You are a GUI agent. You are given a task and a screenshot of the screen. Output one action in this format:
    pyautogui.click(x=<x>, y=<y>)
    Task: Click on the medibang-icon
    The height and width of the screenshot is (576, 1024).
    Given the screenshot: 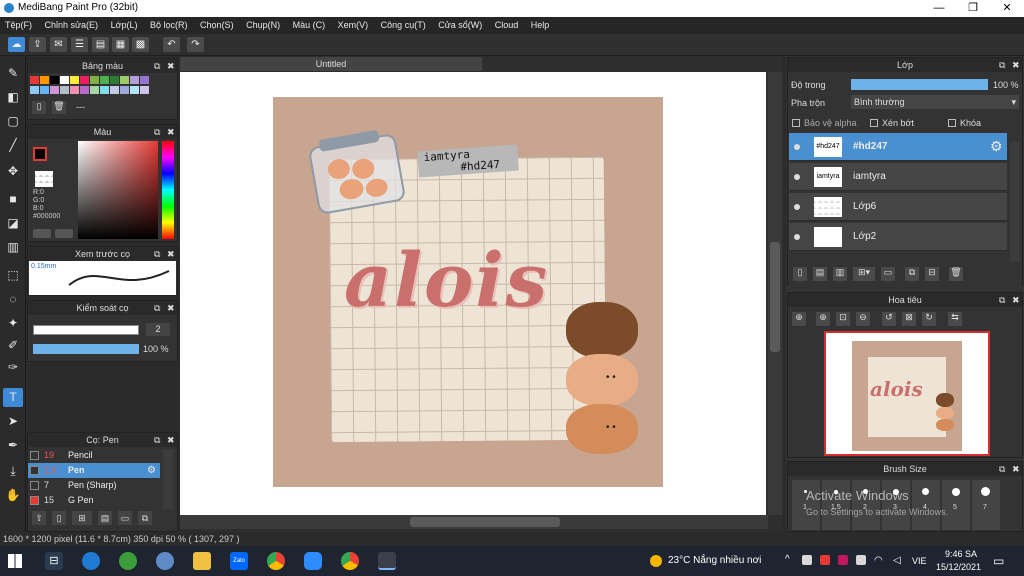 What is the action you would take?
    pyautogui.click(x=387, y=561)
    